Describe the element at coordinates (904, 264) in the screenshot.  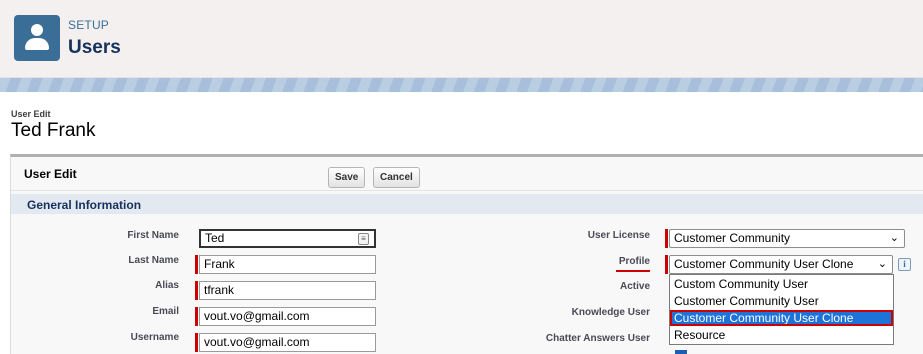
I see `info-icon: i` at that location.